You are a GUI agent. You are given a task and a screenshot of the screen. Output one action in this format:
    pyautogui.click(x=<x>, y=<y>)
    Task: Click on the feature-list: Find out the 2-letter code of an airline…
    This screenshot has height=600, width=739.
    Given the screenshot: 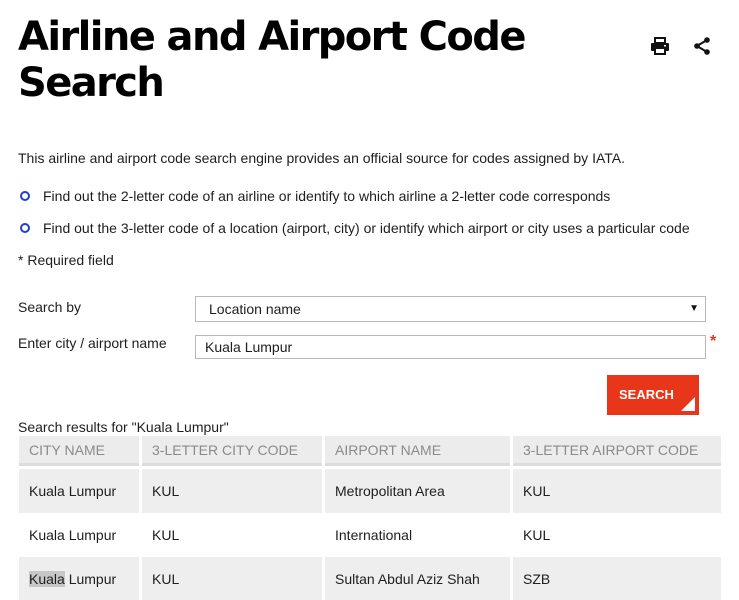 What is the action you would take?
    pyautogui.click(x=355, y=218)
    